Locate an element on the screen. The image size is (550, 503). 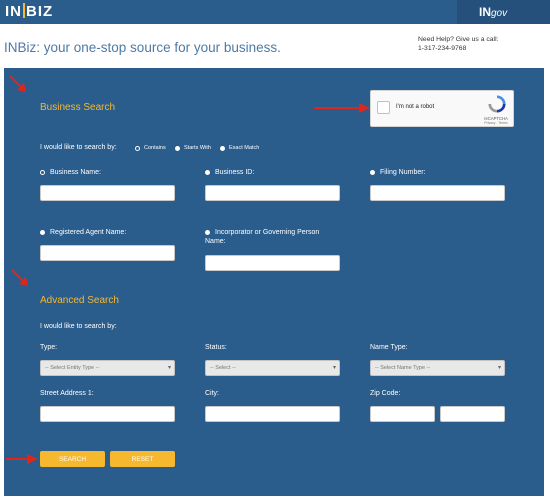
status-select: -- Select -- ▾ is located at coordinates (272, 368).